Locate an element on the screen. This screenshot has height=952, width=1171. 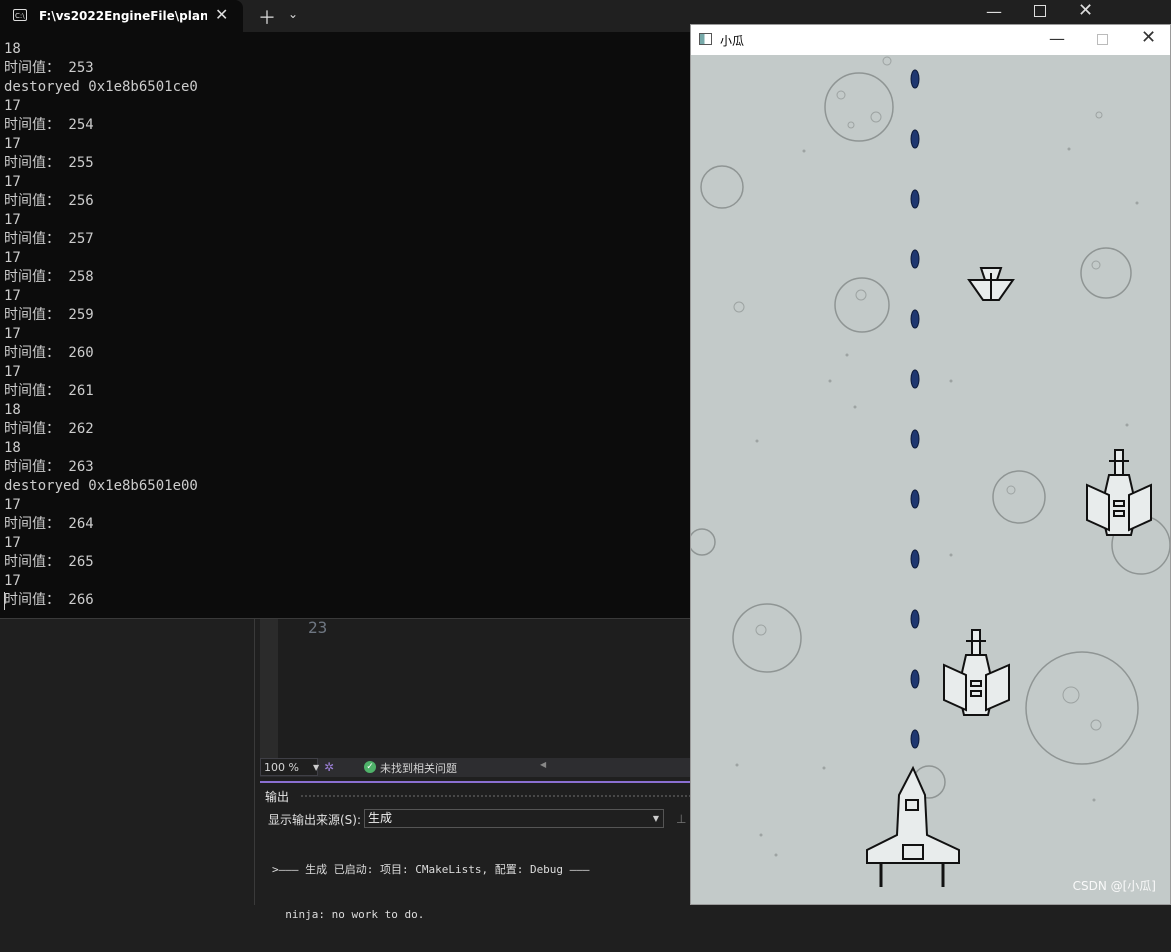
issues-status: 未找到相关问题 is located at coordinates (418, 768).